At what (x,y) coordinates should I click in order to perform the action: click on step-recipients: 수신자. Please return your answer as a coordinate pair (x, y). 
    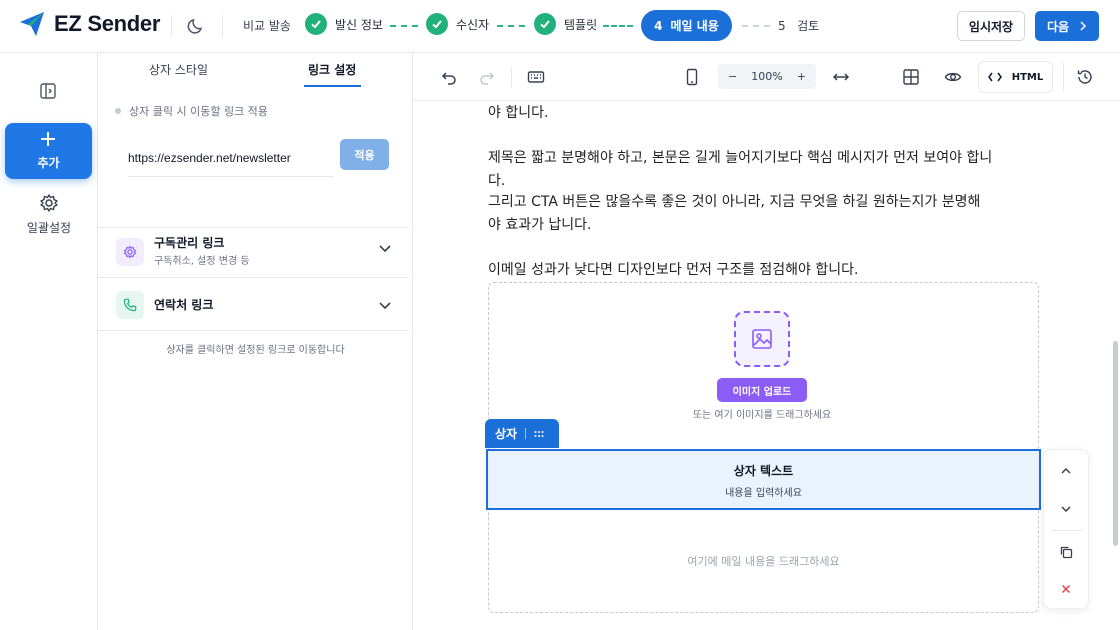
    Looking at the image, I should click on (457, 24).